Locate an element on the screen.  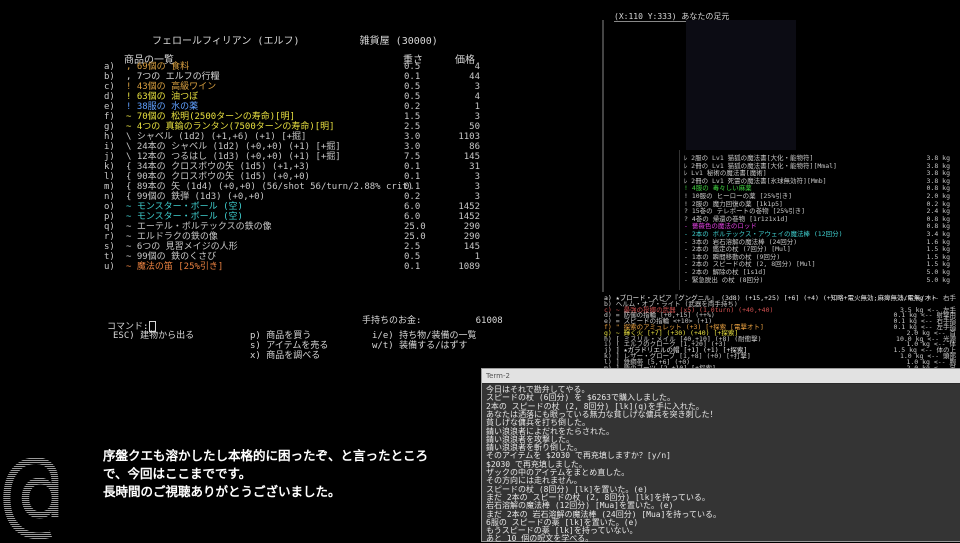
command-wield: w/t) 装備する/はずす is located at coordinates (420, 346).